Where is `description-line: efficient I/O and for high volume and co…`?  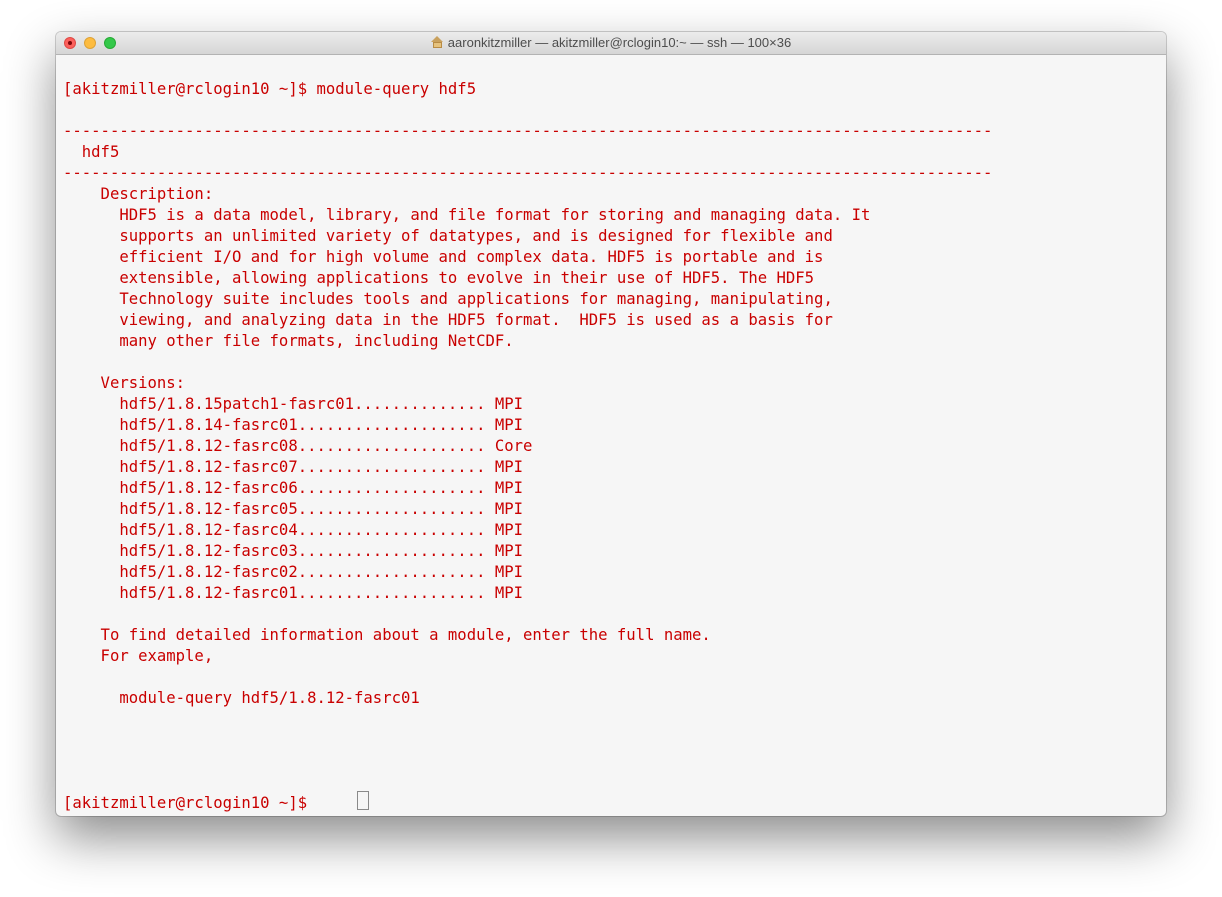
description-line: efficient I/O and for high volume and co… is located at coordinates (443, 257).